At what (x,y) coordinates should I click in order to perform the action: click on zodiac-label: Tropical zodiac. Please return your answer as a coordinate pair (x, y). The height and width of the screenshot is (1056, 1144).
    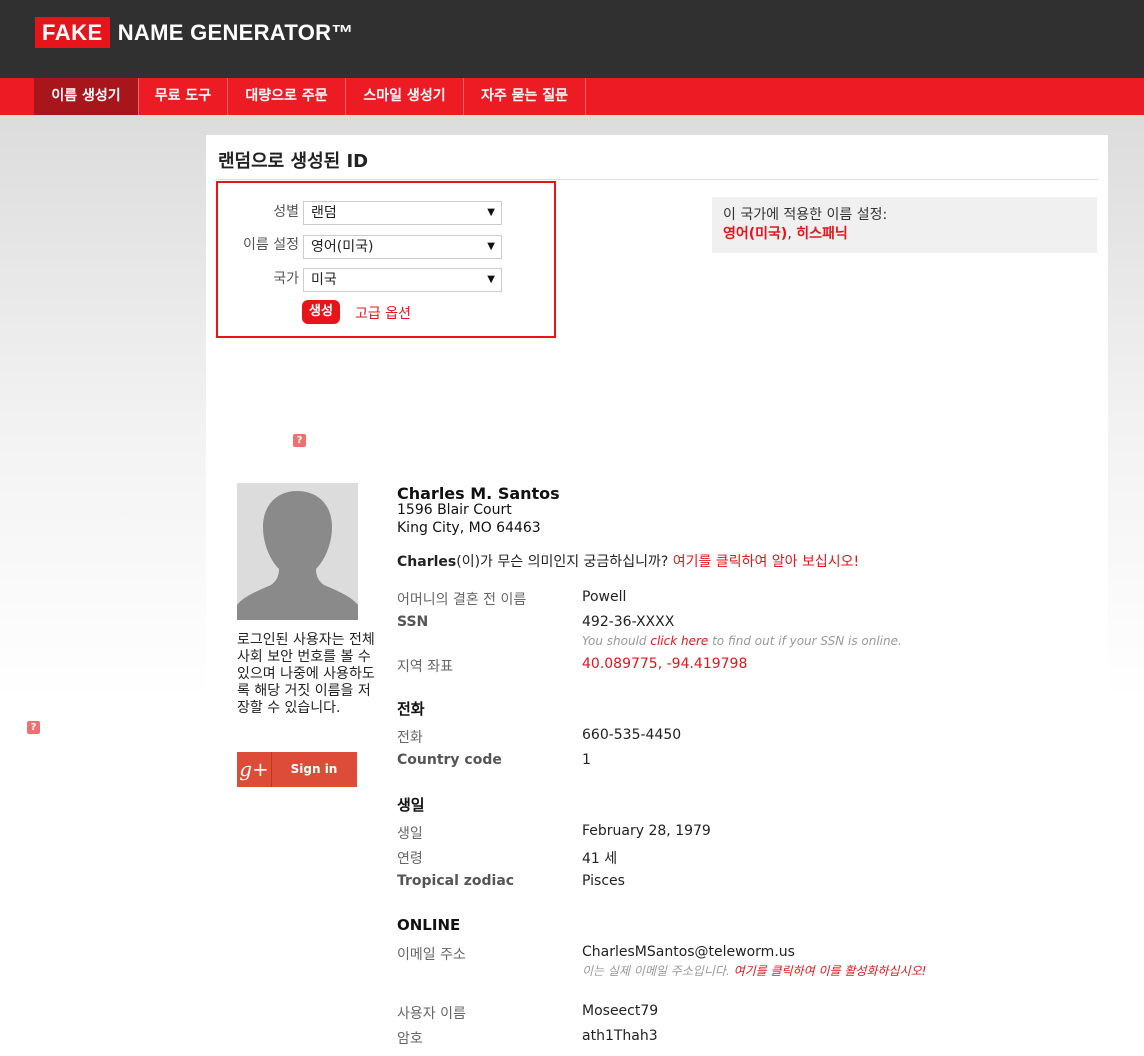
    Looking at the image, I should click on (456, 881).